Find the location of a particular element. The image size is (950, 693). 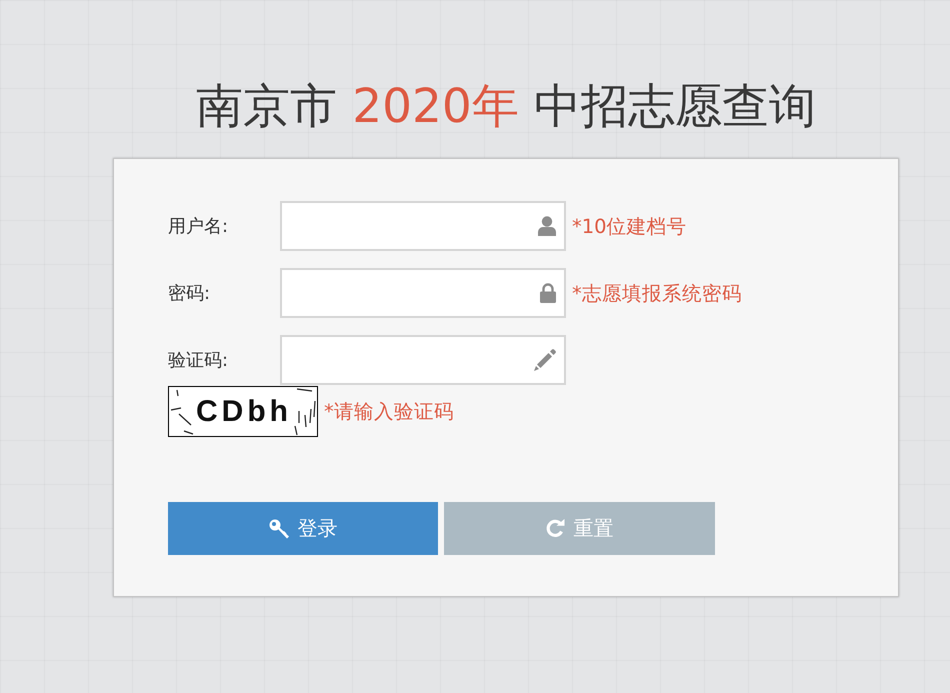

lock-icon is located at coordinates (548, 293).